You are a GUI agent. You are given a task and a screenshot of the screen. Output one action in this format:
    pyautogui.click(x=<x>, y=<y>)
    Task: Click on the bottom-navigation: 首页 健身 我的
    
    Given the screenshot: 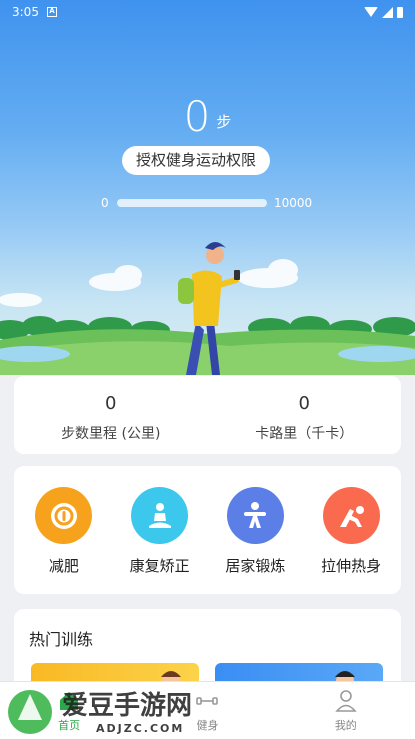 What is the action you would take?
    pyautogui.click(x=207, y=710)
    